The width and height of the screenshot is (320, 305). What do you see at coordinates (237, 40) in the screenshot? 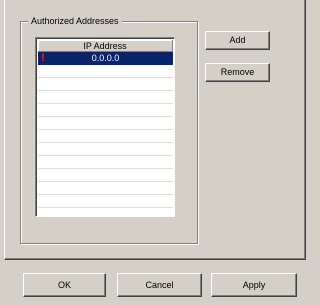
I see `add-button: Add` at bounding box center [237, 40].